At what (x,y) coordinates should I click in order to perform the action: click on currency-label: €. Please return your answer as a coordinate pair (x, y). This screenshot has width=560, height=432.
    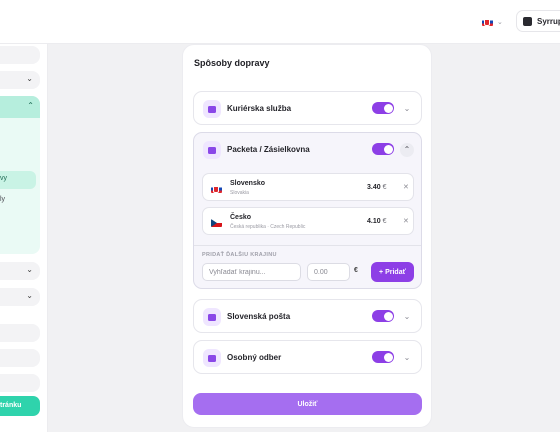
    Looking at the image, I should click on (356, 270).